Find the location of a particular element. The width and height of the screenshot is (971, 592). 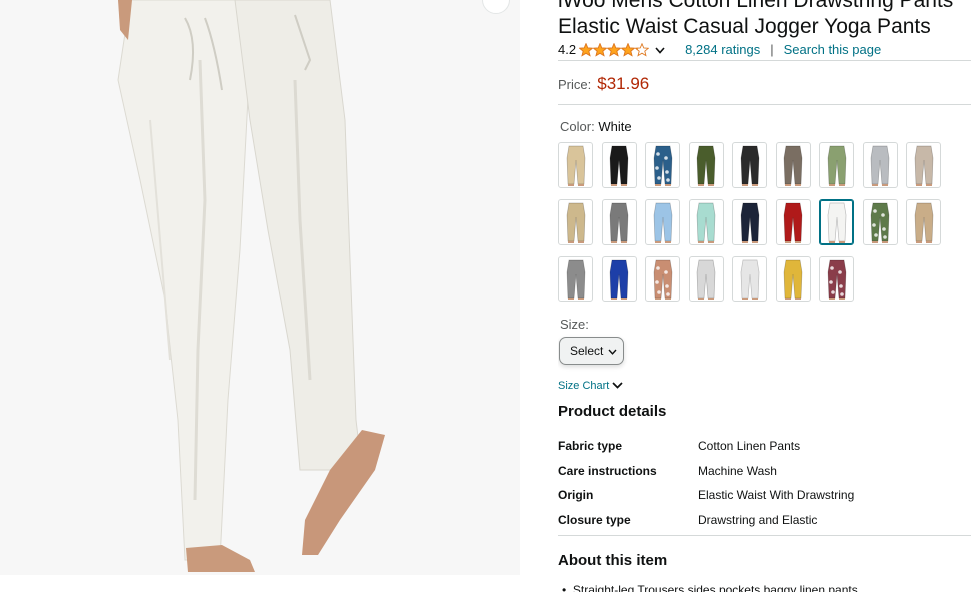

product-title-line2: Elastic Waist Casual Jogger Yoga Pants is located at coordinates (744, 26).